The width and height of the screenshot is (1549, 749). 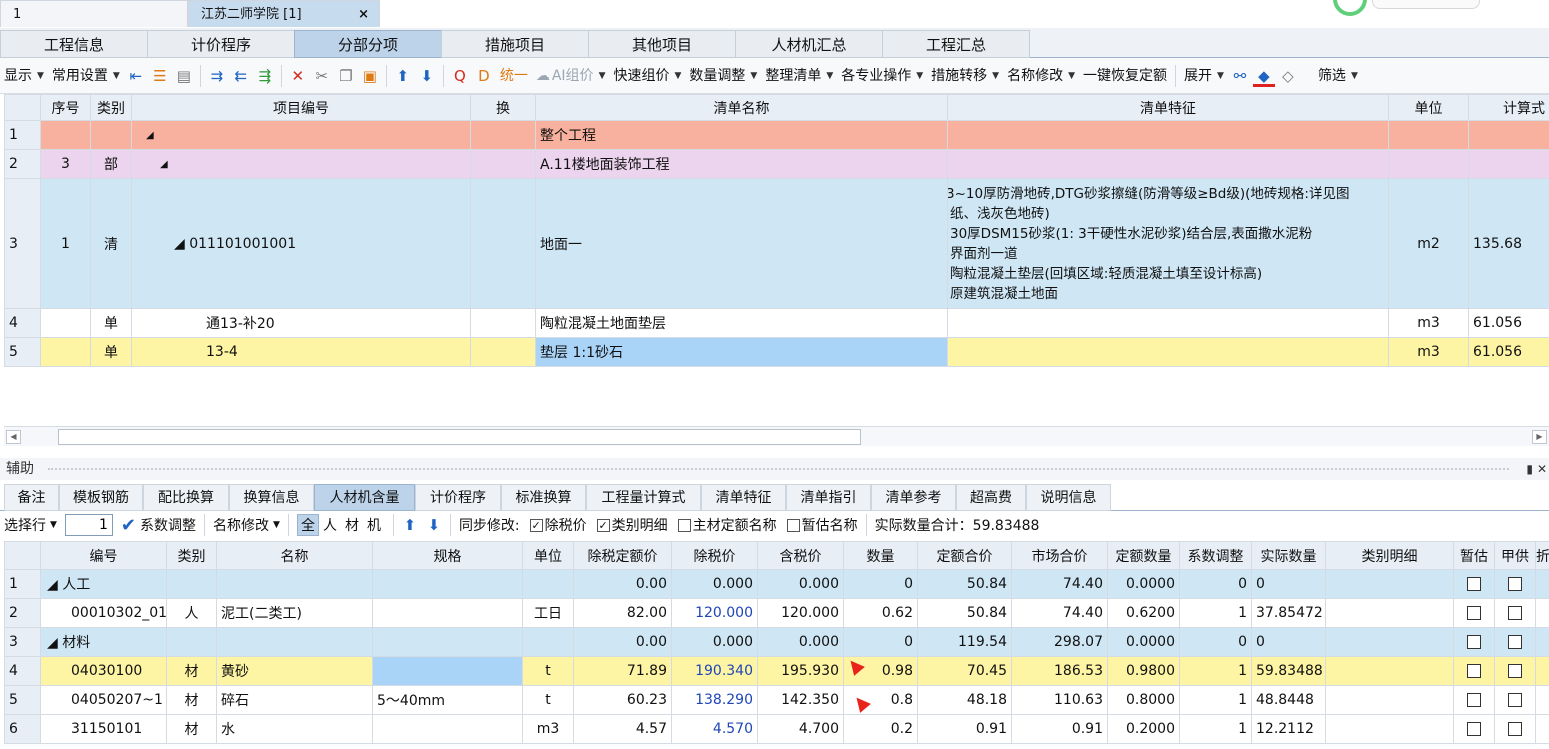 What do you see at coordinates (1143, 555) in the screenshot?
I see `header-quota-quantity: 定额数量` at bounding box center [1143, 555].